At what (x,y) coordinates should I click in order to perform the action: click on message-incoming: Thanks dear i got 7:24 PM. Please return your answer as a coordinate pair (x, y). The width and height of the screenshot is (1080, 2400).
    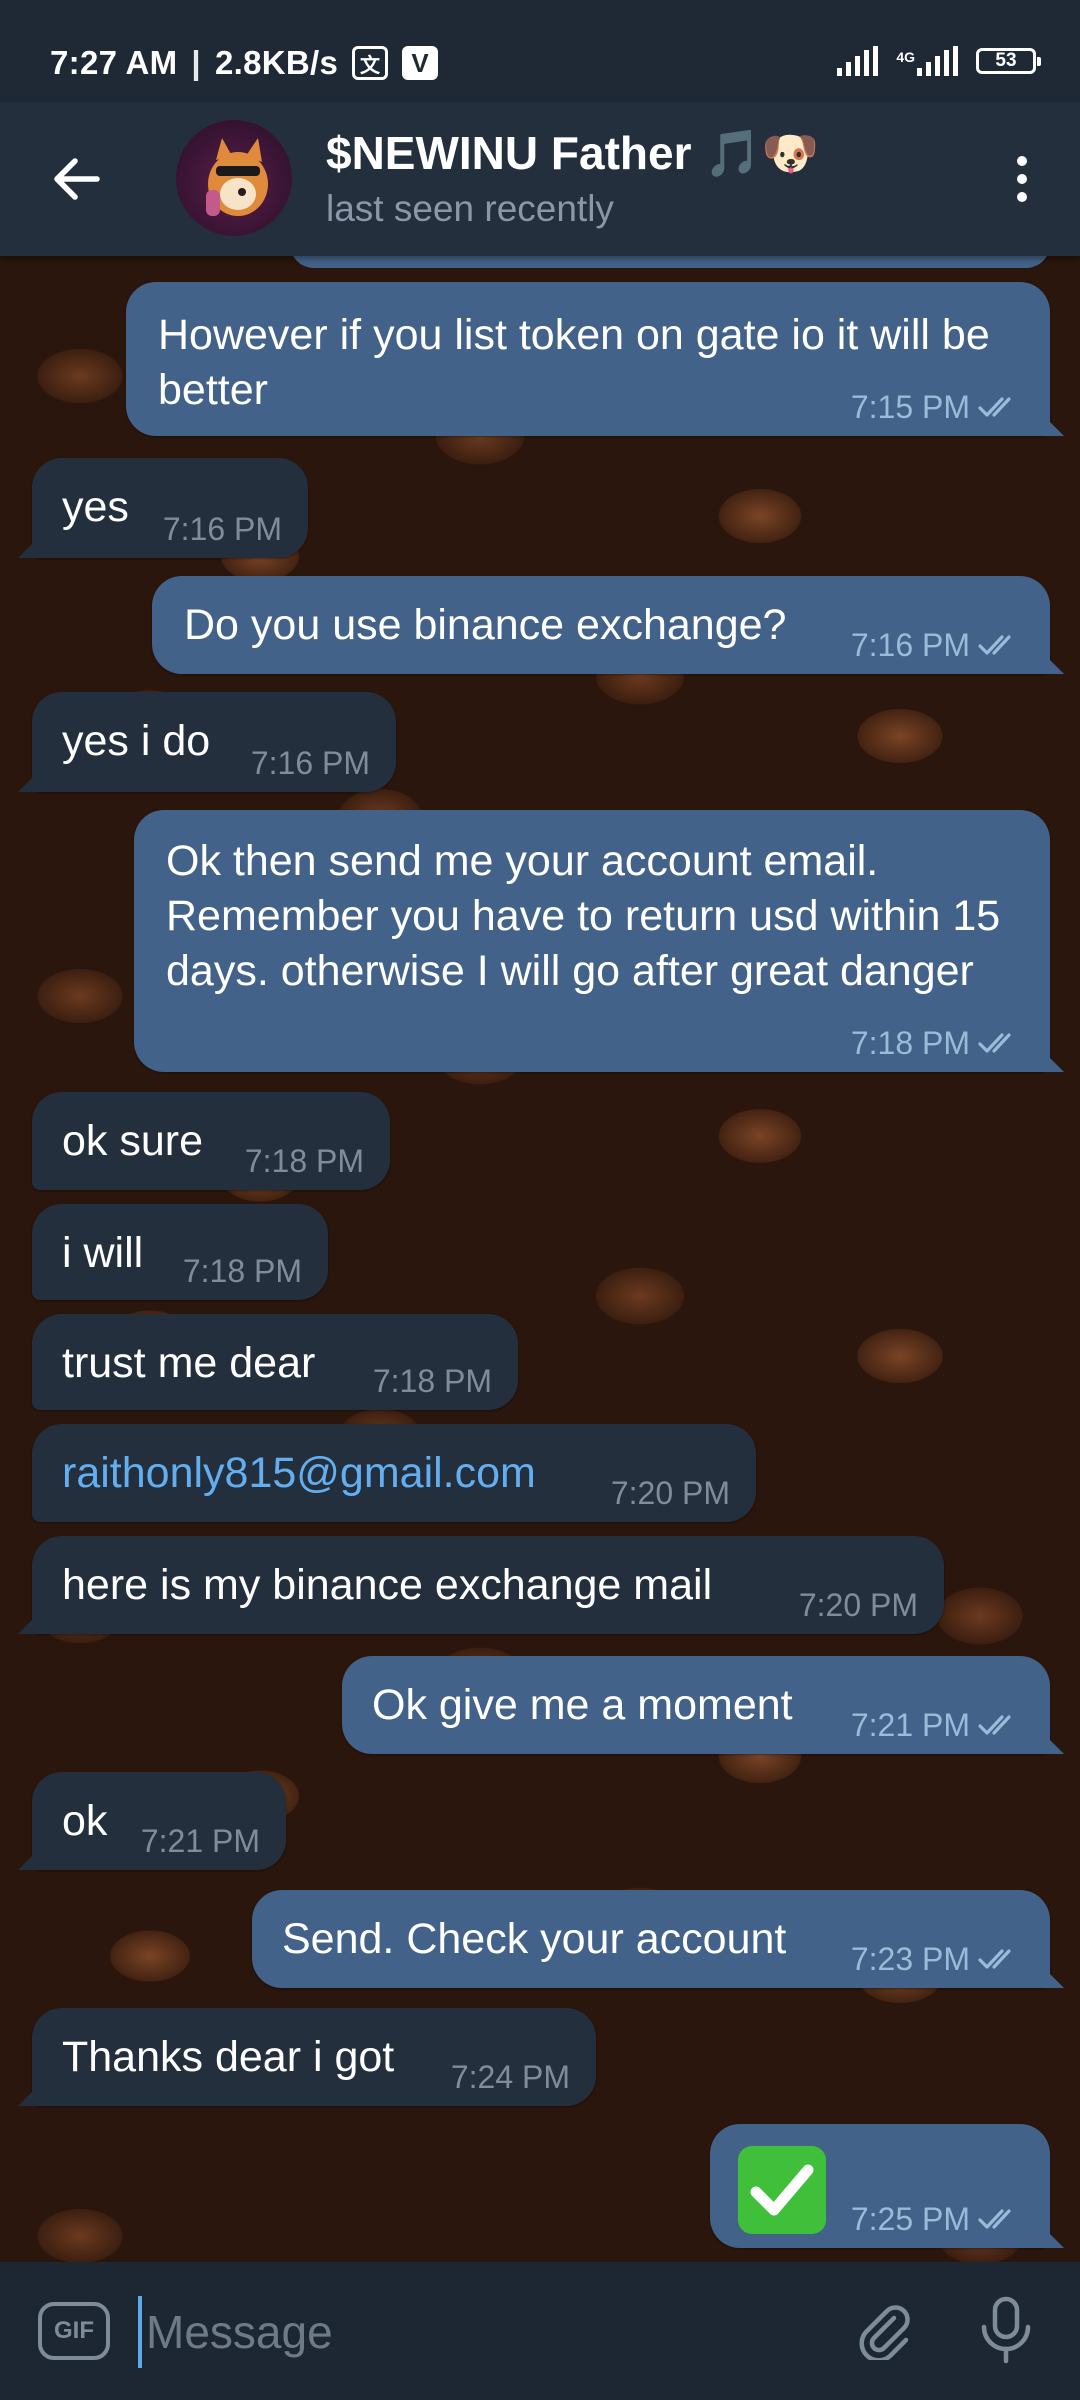
    Looking at the image, I should click on (307, 2057).